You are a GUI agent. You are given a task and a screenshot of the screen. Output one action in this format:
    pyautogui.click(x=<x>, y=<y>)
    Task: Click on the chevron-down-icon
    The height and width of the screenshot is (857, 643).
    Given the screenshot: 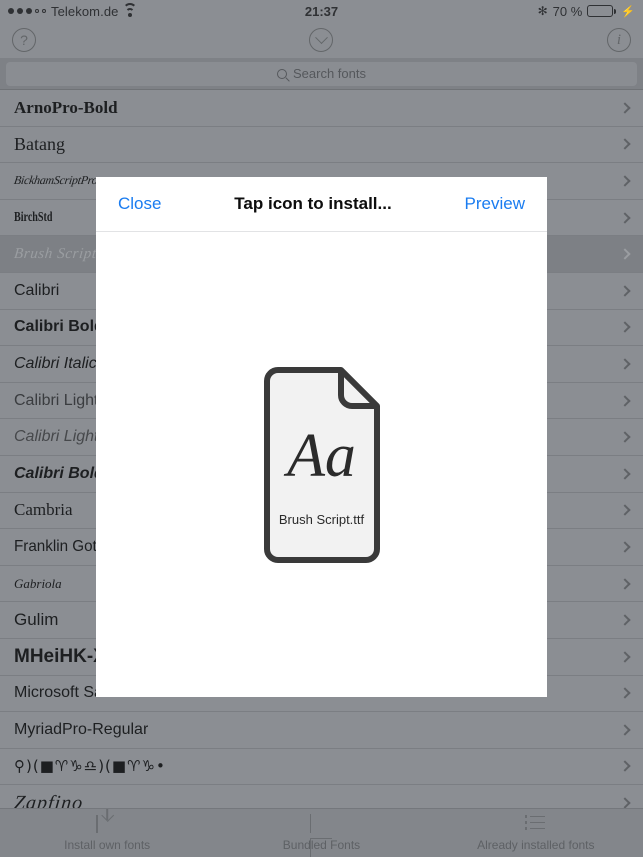 What is the action you would take?
    pyautogui.click(x=321, y=37)
    